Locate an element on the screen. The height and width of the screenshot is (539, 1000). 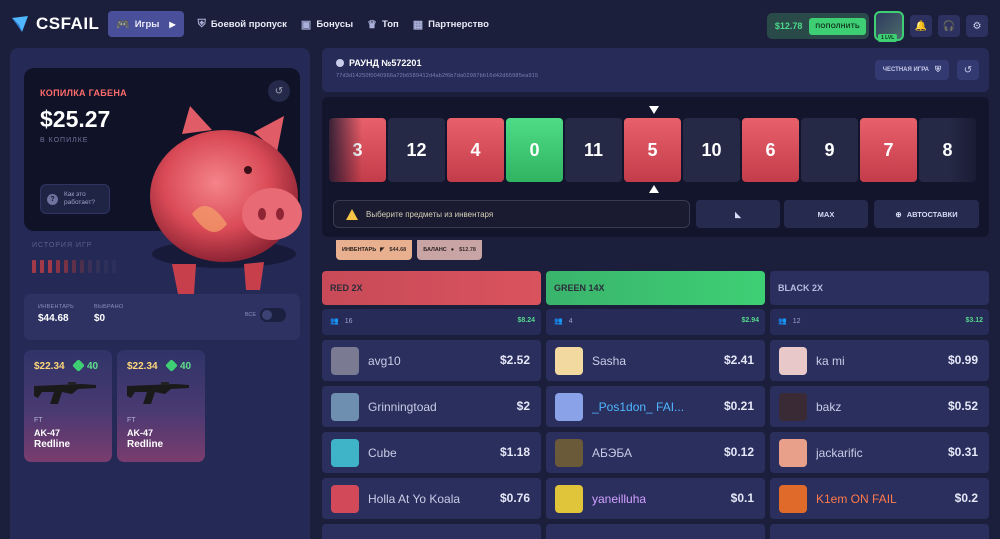
player-name: ka mi is located at coordinates (830, 361).